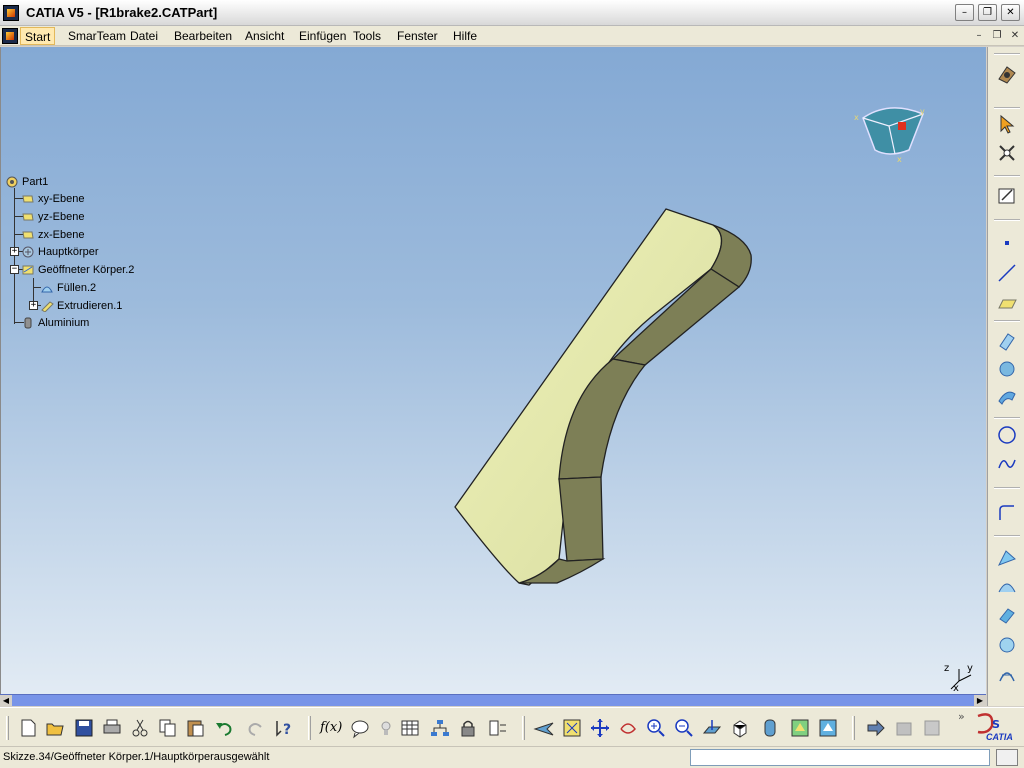 Image resolution: width=1024 pixels, height=768 pixels. I want to click on pan-icon, so click(600, 728).